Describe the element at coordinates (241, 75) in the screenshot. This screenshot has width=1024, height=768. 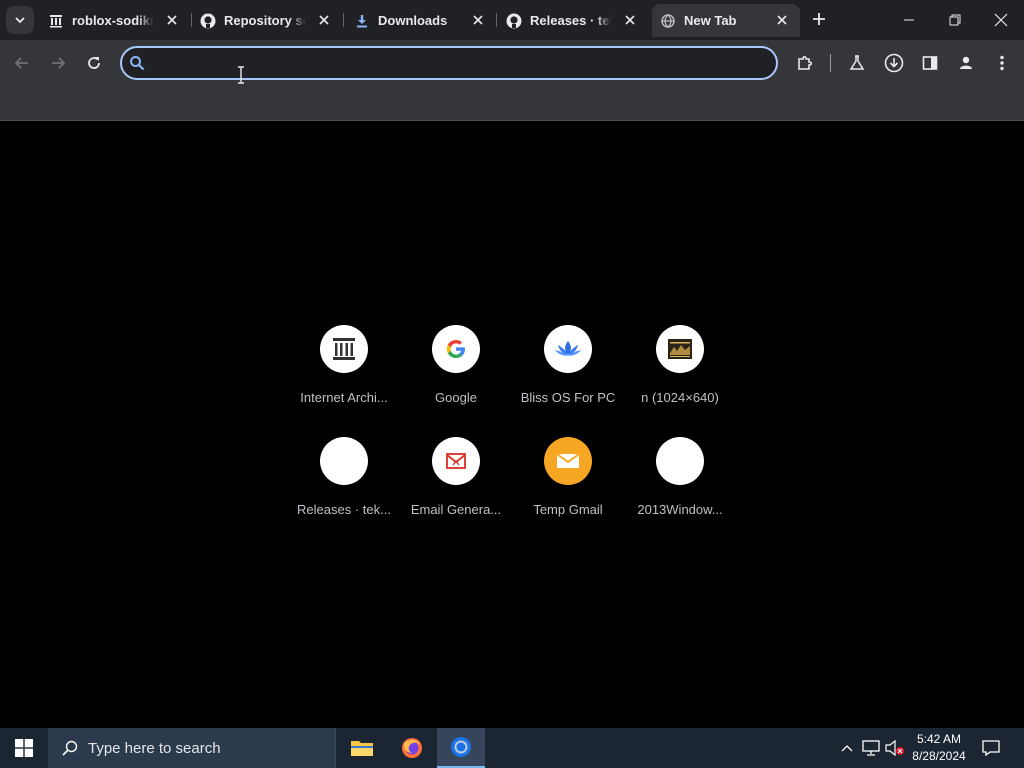
I see `text-cursor-icon` at that location.